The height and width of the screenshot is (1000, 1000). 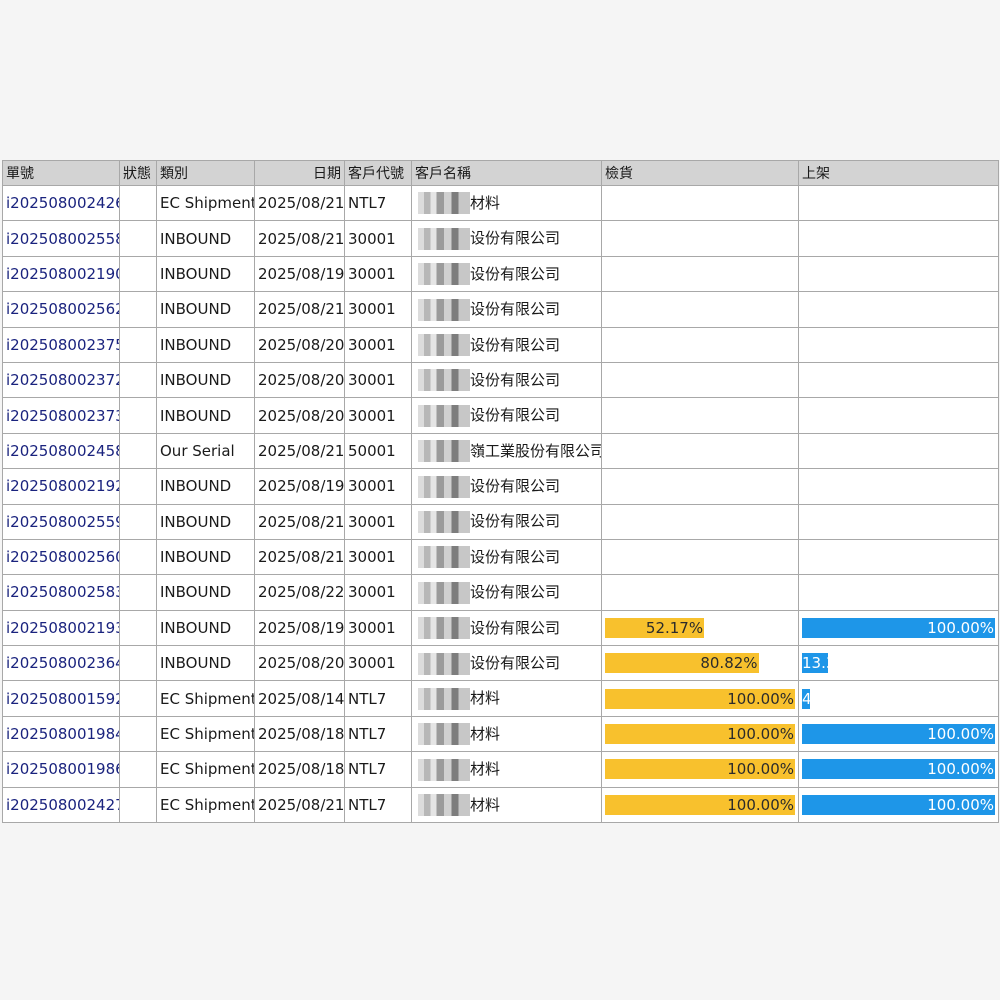 What do you see at coordinates (62, 805) in the screenshot?
I see `order-link: i202508002427` at bounding box center [62, 805].